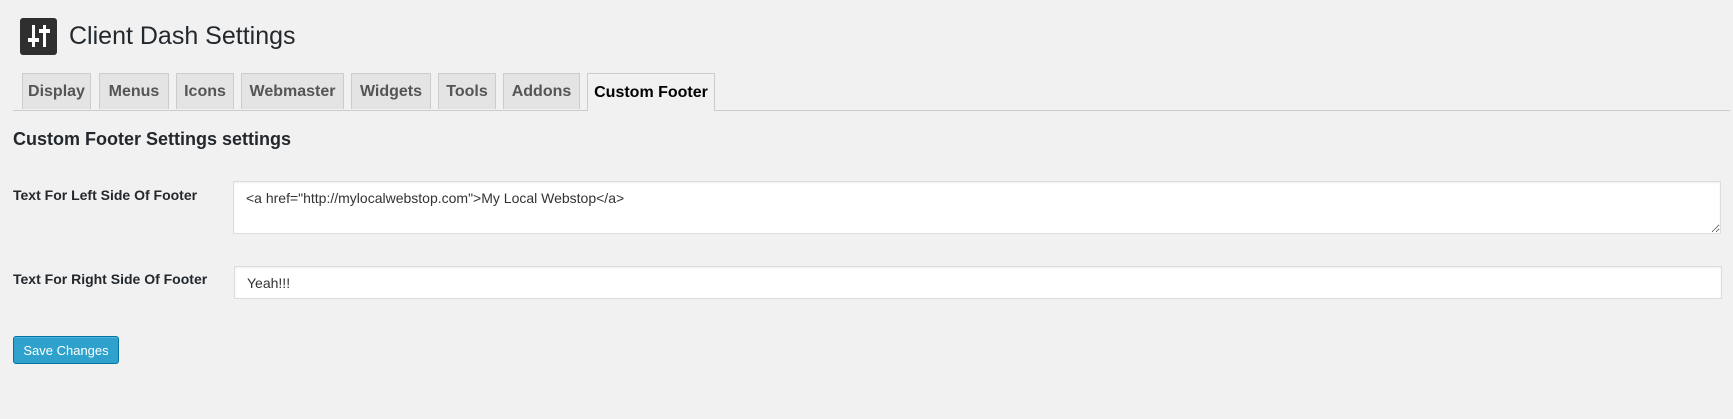  I want to click on tab-display: Display, so click(56, 91).